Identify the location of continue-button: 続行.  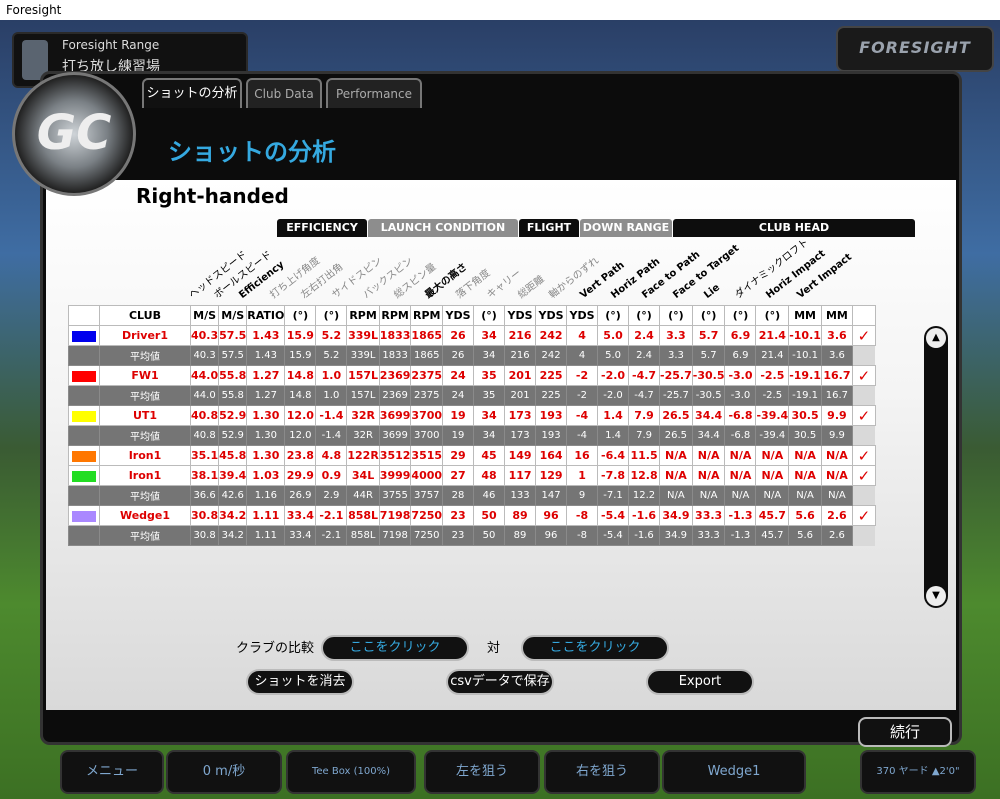
(905, 732).